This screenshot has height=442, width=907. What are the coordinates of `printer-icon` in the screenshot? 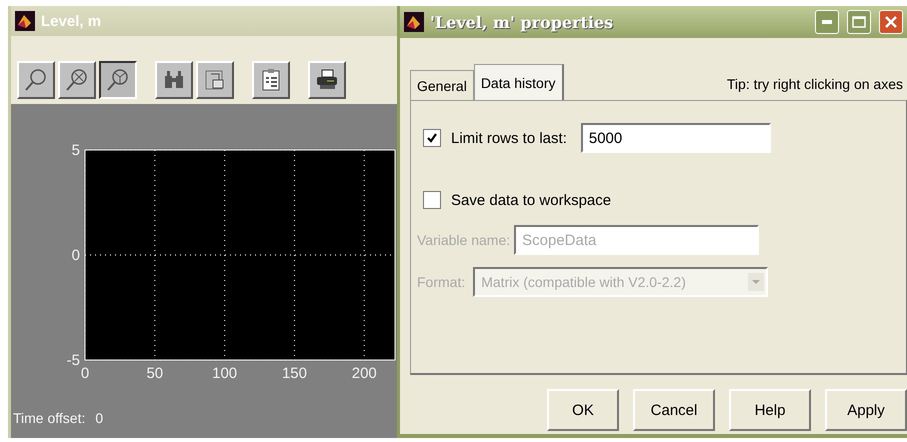 It's located at (327, 80).